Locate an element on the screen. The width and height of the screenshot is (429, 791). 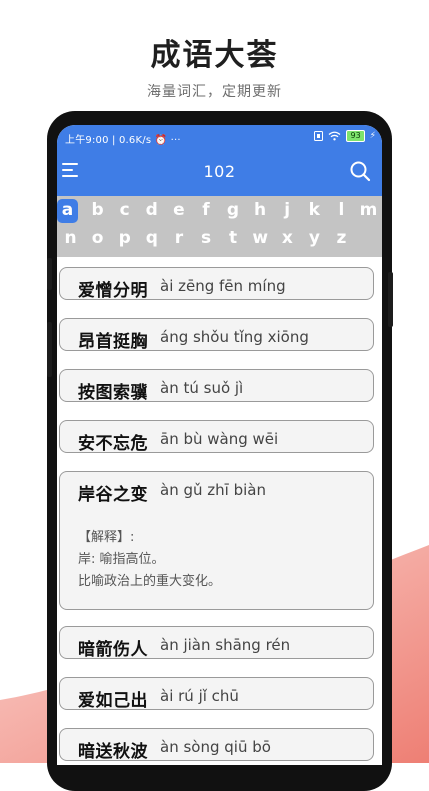
alphabet-letter-z: z is located at coordinates (341, 239).